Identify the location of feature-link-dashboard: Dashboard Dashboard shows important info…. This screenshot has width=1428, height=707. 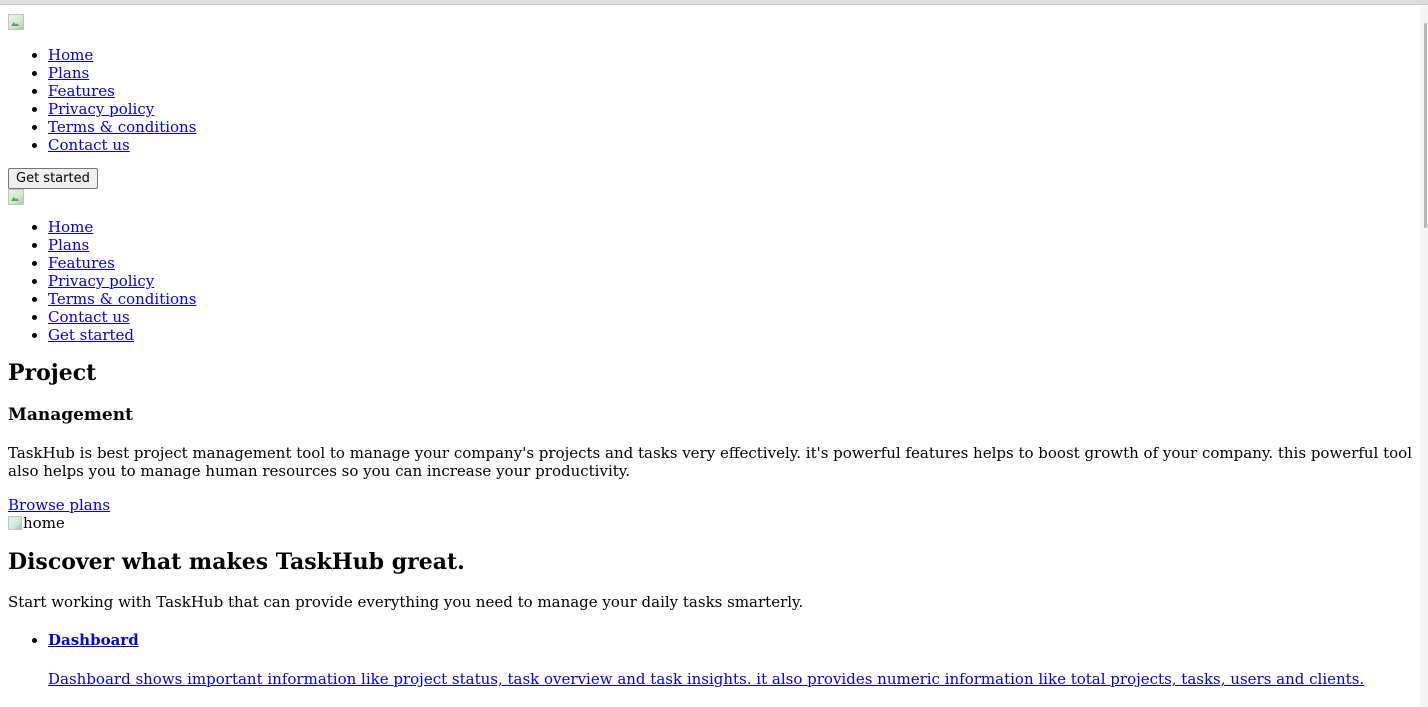
(733, 659).